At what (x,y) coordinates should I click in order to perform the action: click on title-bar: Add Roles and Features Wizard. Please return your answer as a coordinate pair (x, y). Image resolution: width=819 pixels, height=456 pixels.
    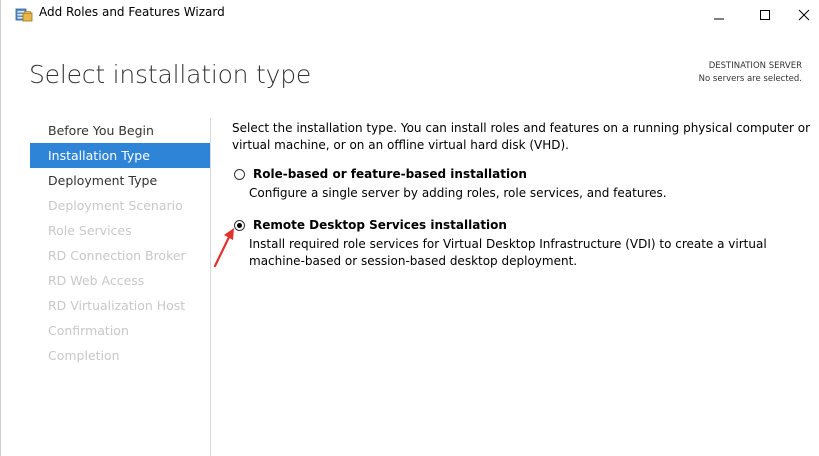
    Looking at the image, I should click on (410, 15).